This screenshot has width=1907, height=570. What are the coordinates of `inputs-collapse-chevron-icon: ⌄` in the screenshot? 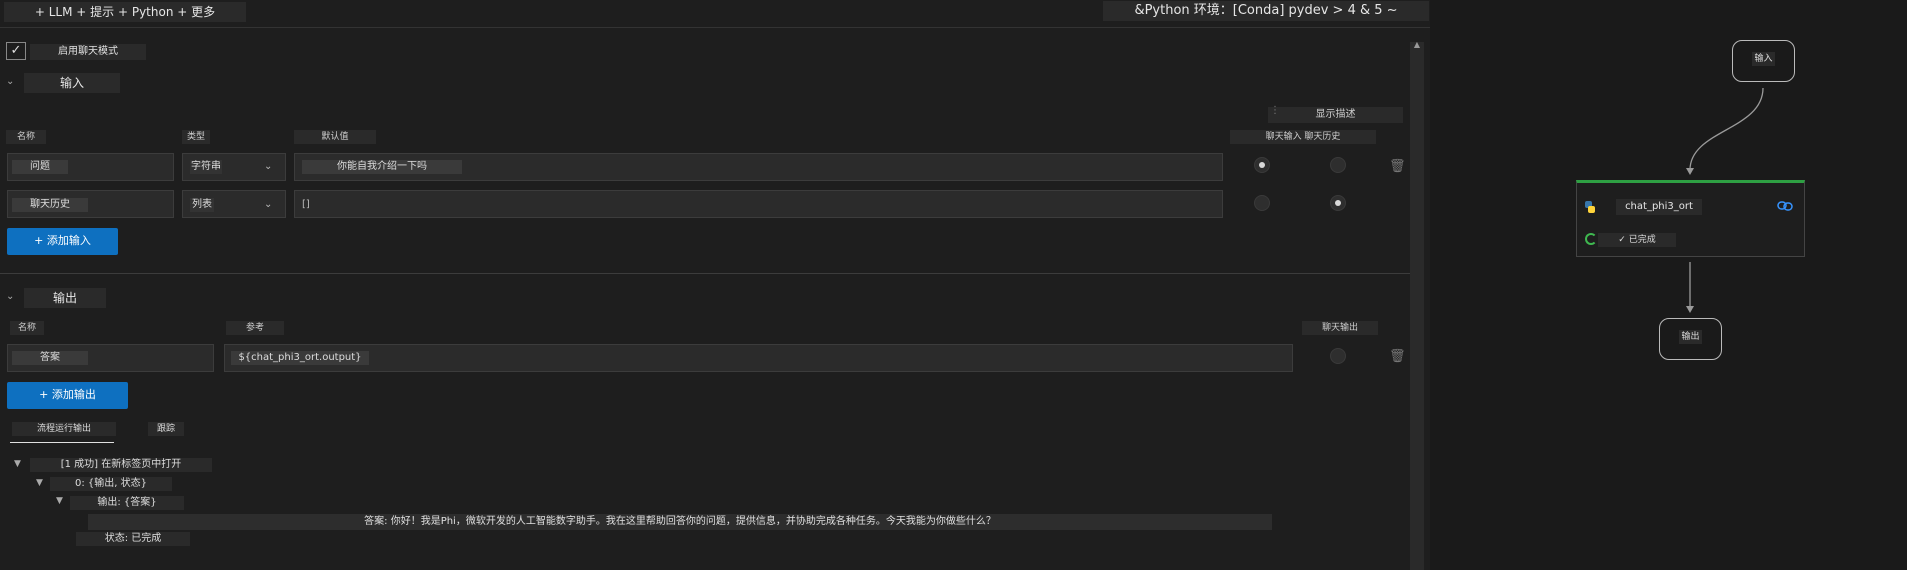 It's located at (10, 82).